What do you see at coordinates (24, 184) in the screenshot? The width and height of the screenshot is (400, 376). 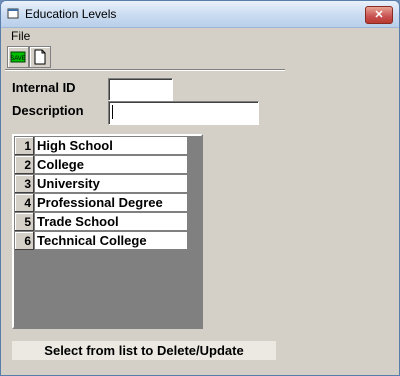 I see `row-number: 3` at bounding box center [24, 184].